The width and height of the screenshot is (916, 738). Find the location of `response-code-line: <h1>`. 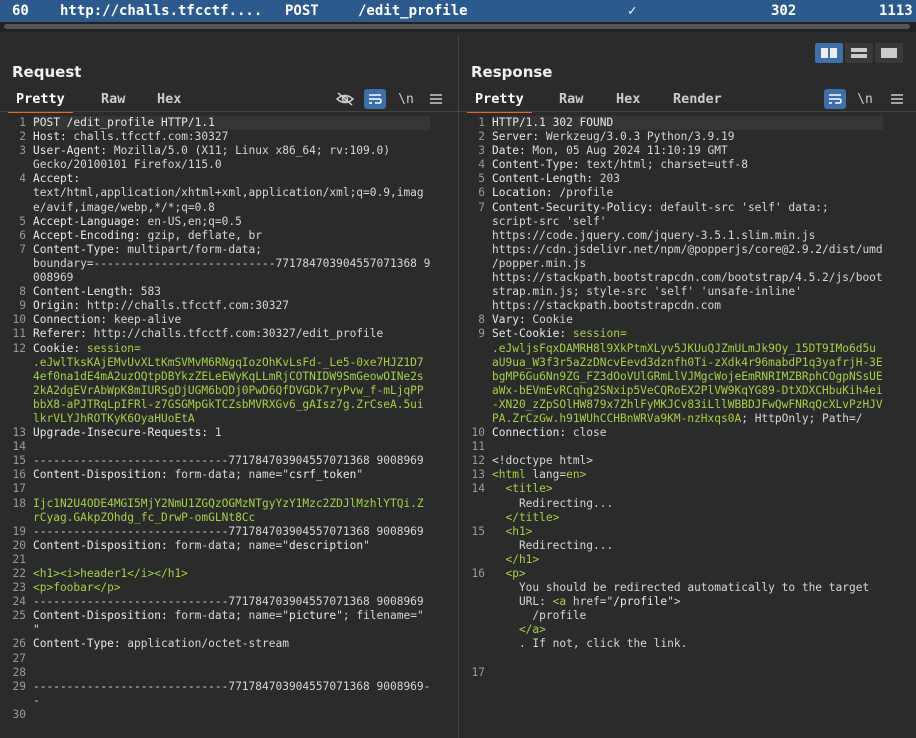

response-code-line: <h1> is located at coordinates (687, 532).